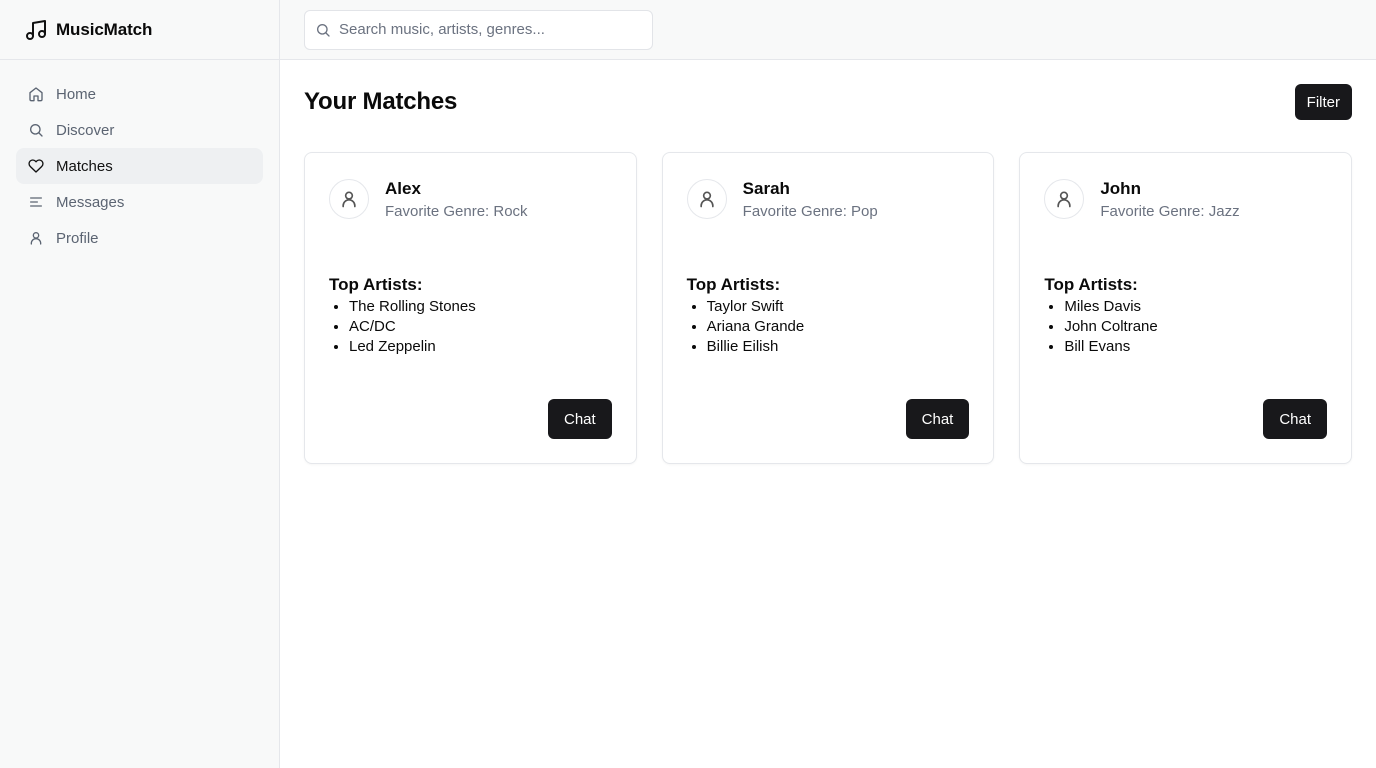 The width and height of the screenshot is (1376, 768). I want to click on list-item: Taylor Swift, so click(838, 307).